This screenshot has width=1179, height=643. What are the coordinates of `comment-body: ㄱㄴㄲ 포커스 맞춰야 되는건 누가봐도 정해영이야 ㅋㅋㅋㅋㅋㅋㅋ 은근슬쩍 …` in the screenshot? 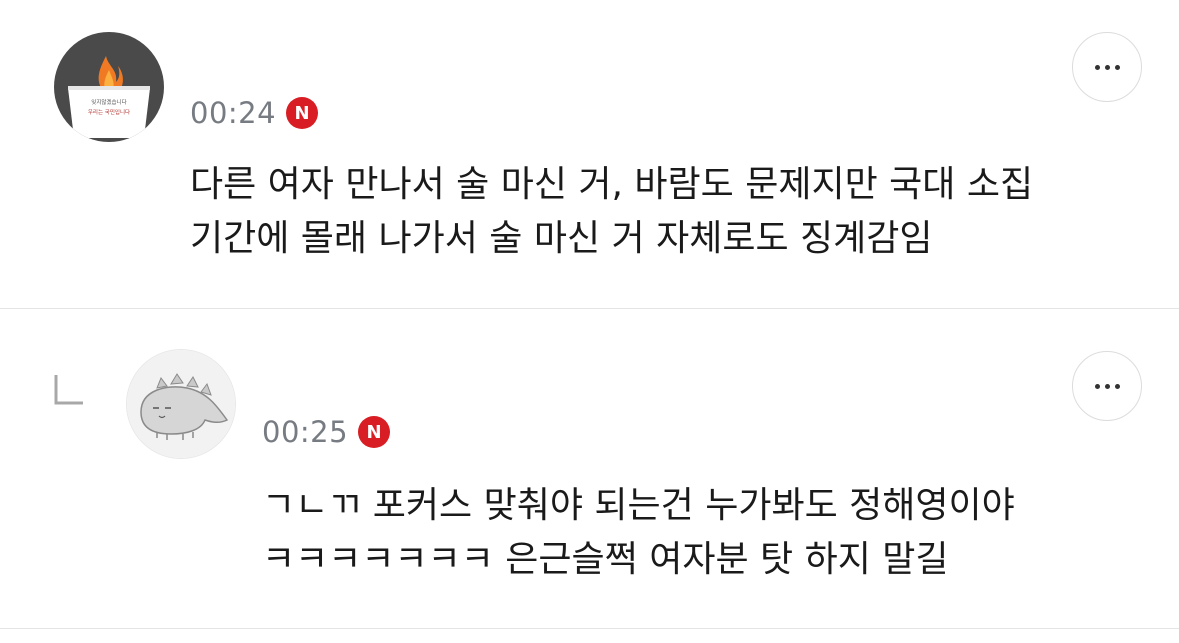 It's located at (638, 533).